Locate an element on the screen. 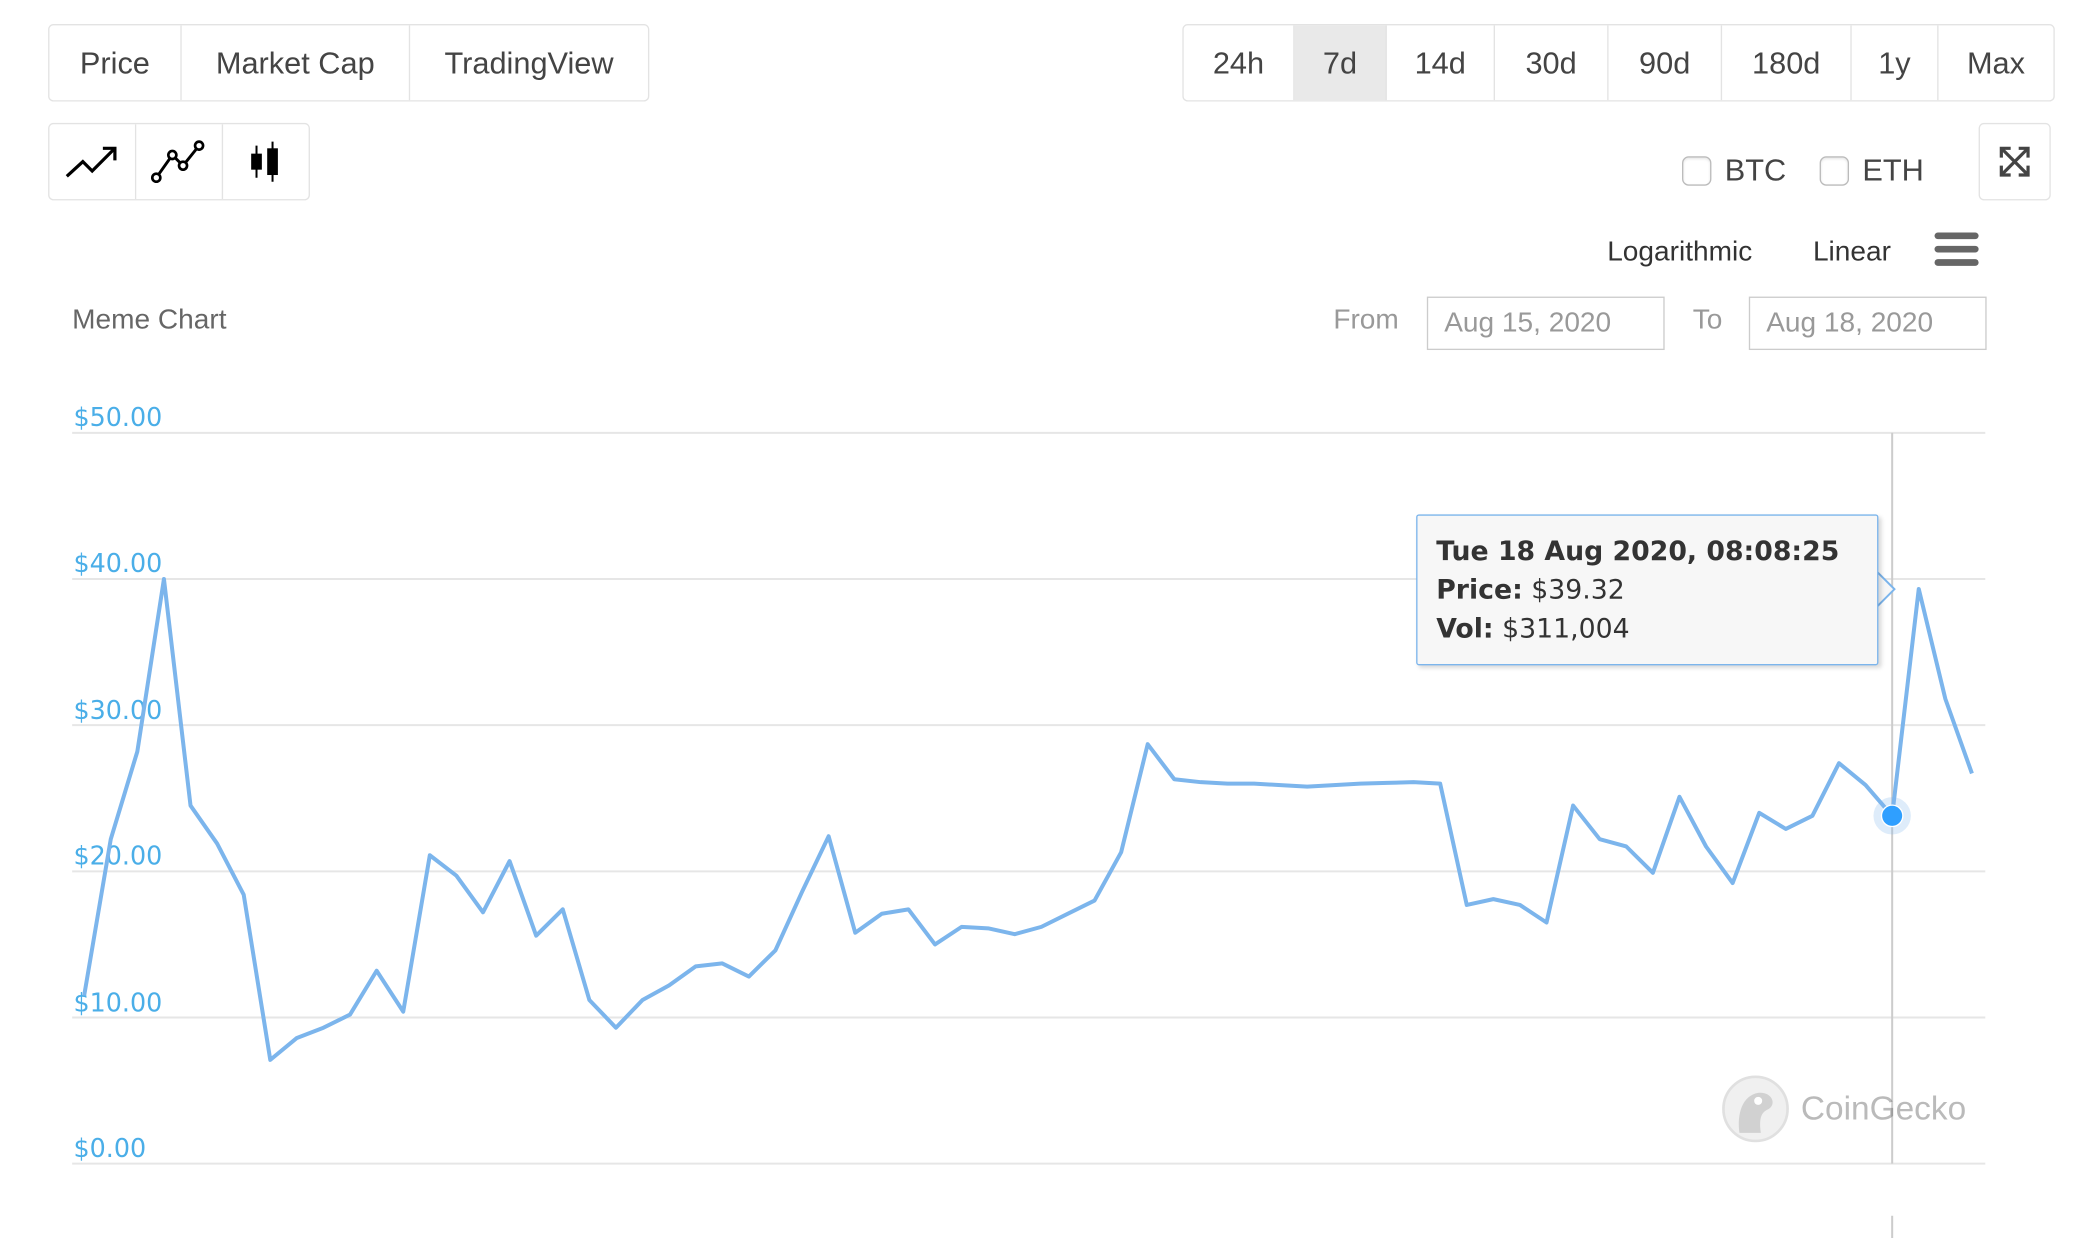 The height and width of the screenshot is (1238, 2084). coingecko-watermark: CoinGecko is located at coordinates (1843, 1108).